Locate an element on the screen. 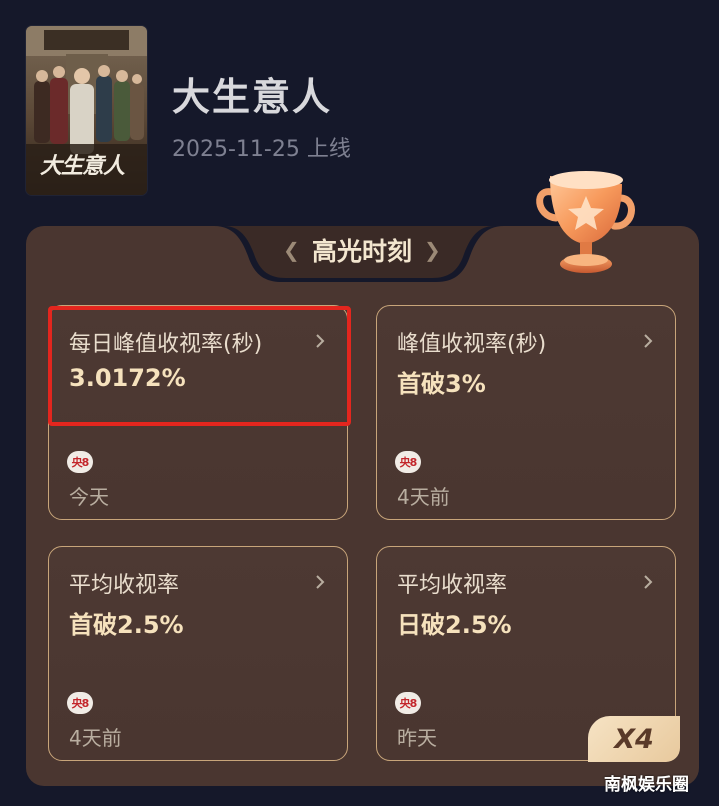 The width and height of the screenshot is (719, 806). release-date: 2025-11-25 上线 is located at coordinates (261, 149).